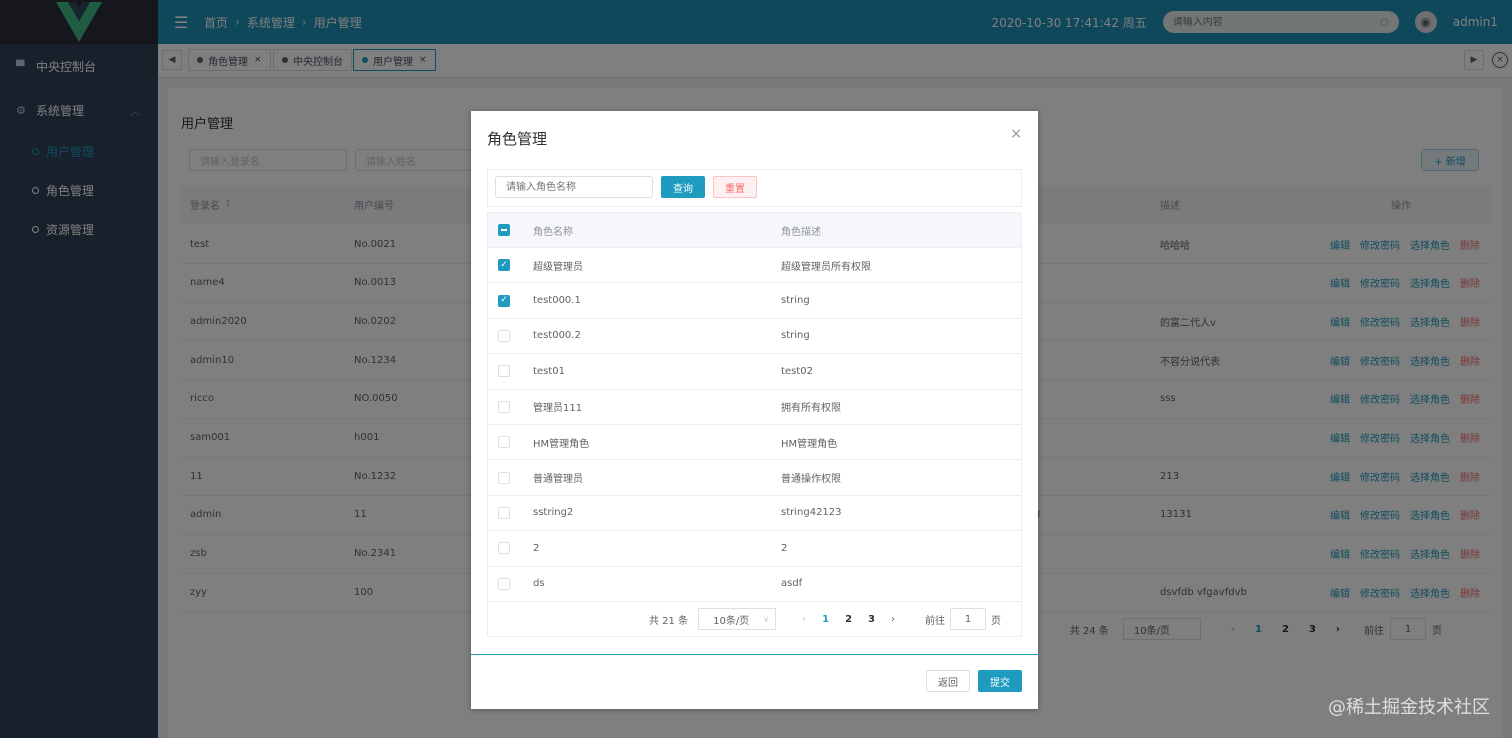  What do you see at coordinates (558, 409) in the screenshot?
I see `role-name-cell: 管理员111` at bounding box center [558, 409].